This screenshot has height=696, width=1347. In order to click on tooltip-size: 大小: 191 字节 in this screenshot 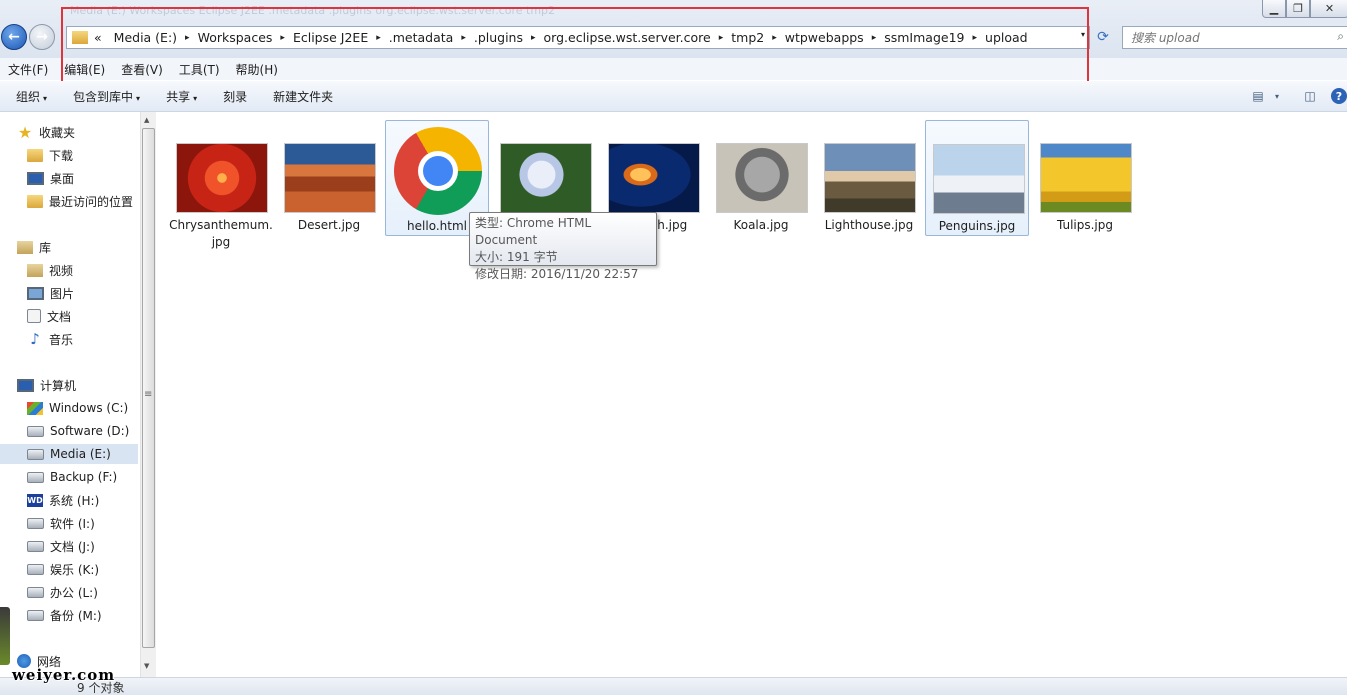, I will do `click(516, 257)`.